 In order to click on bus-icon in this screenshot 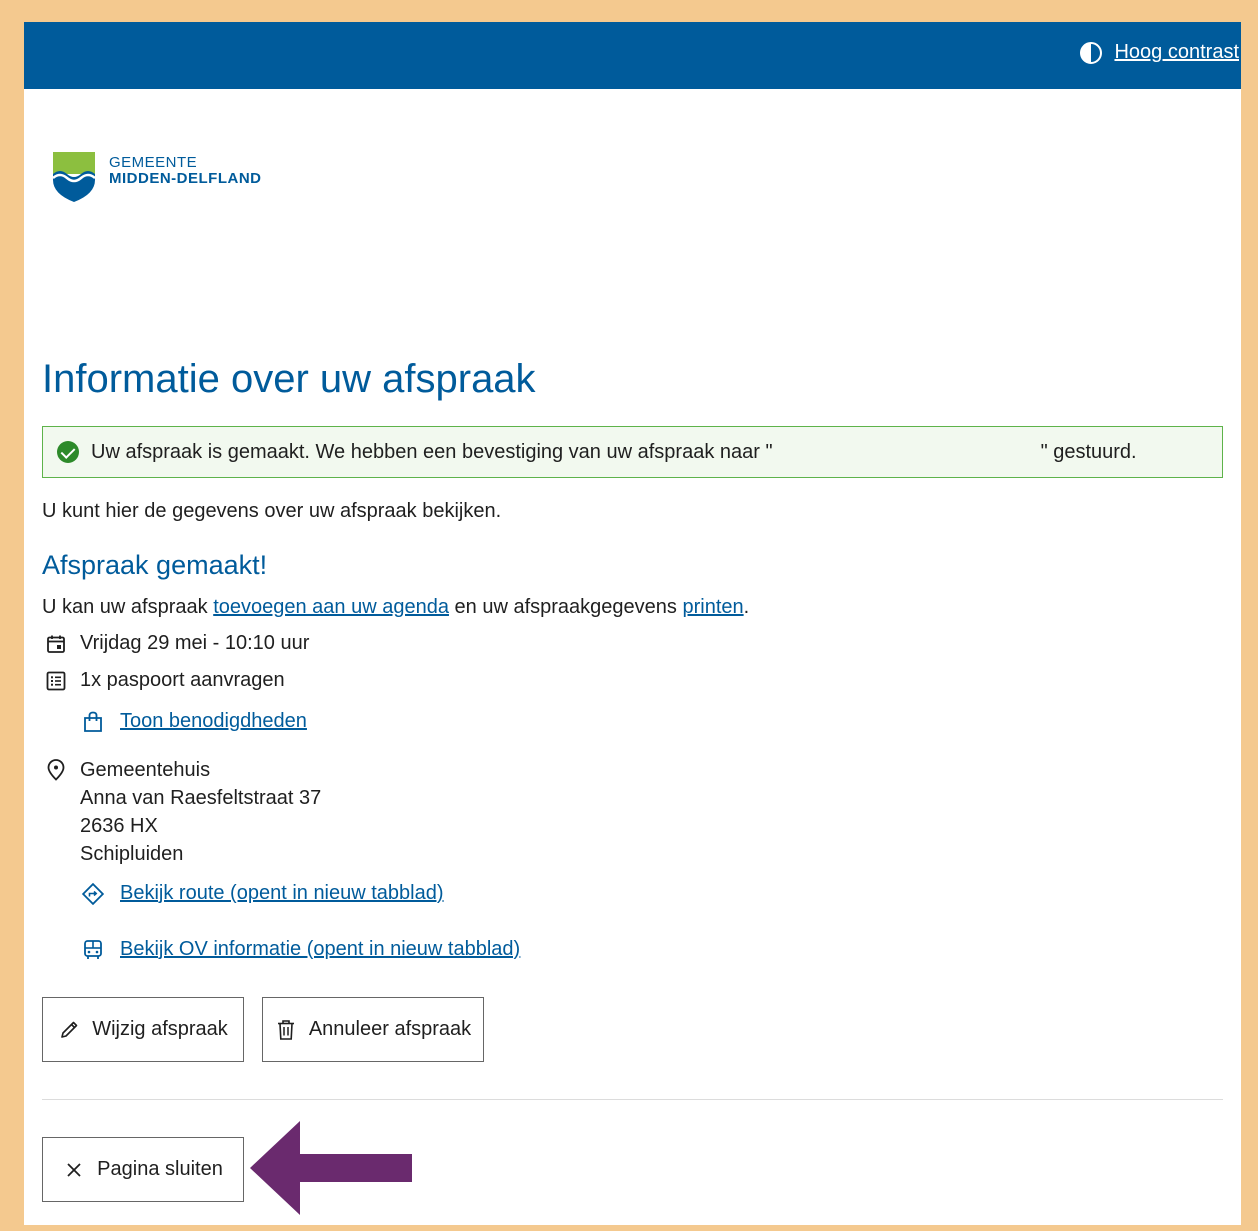, I will do `click(93, 950)`.